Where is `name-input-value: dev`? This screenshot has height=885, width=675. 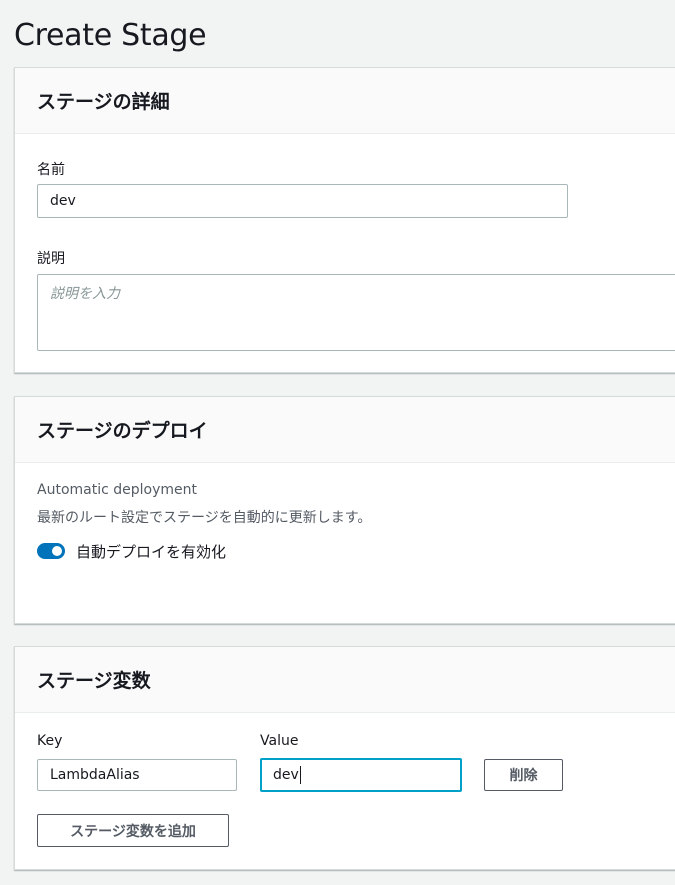 name-input-value: dev is located at coordinates (63, 201).